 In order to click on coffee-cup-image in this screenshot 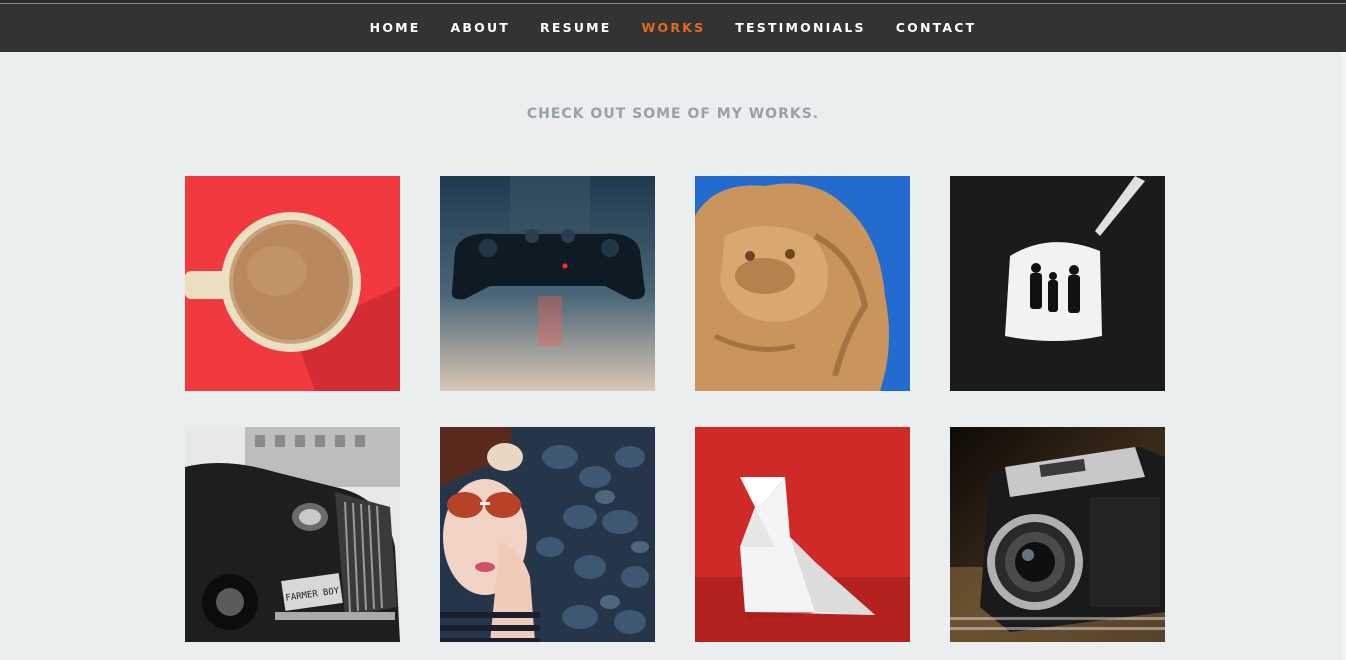, I will do `click(292, 283)`.